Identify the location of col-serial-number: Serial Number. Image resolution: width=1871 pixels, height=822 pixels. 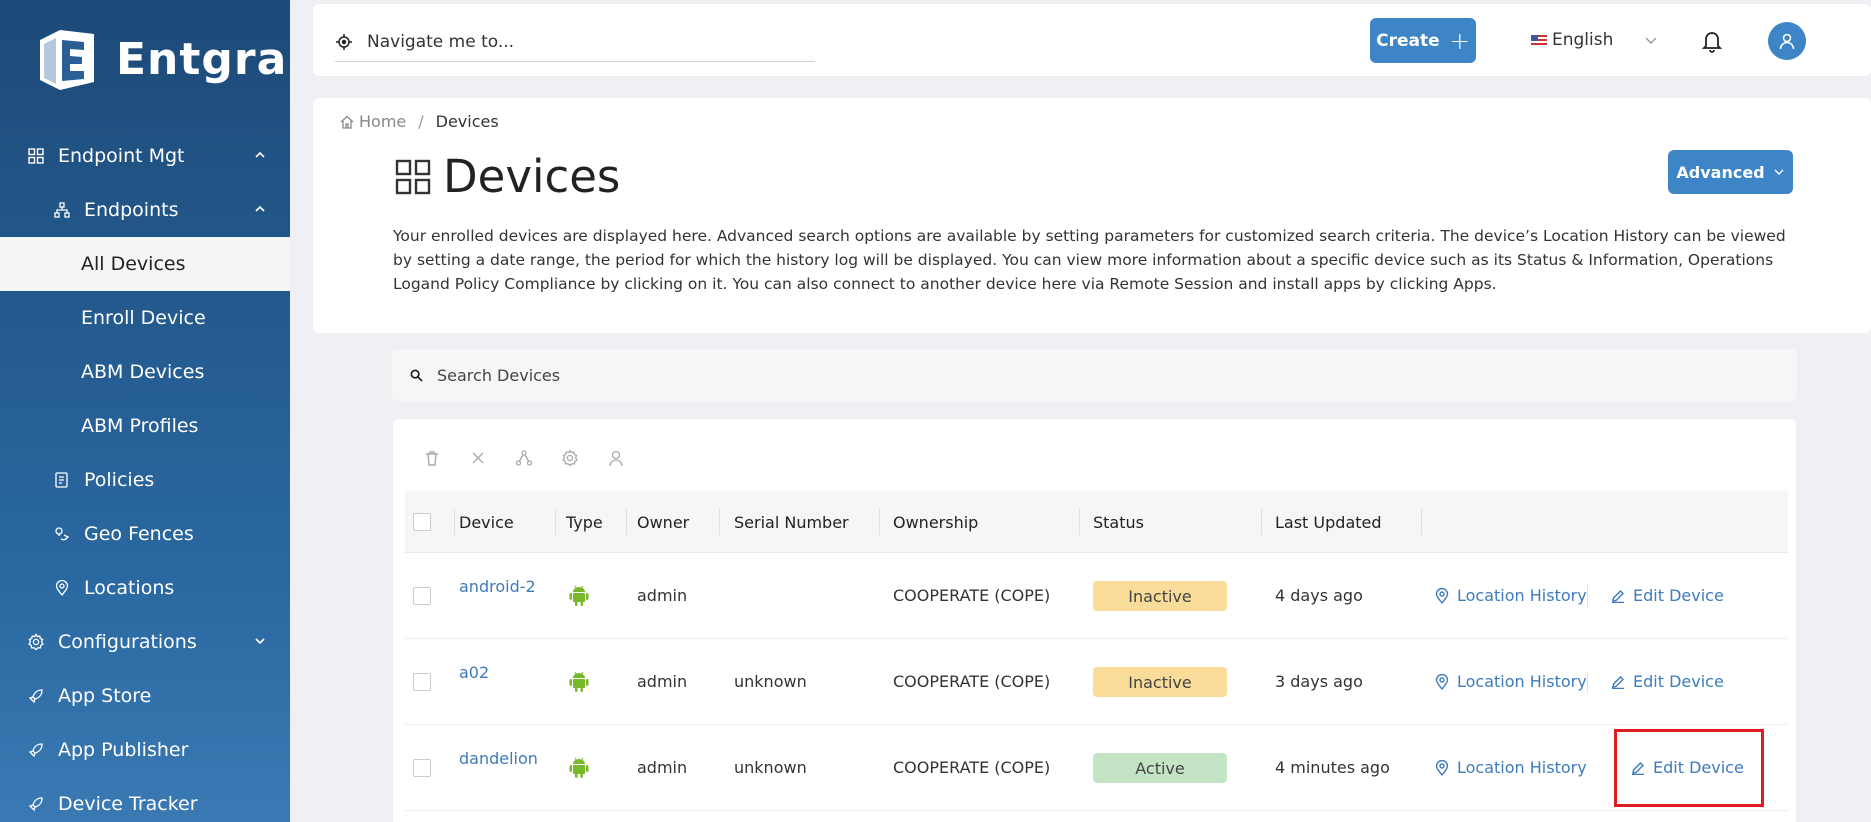
(791, 522).